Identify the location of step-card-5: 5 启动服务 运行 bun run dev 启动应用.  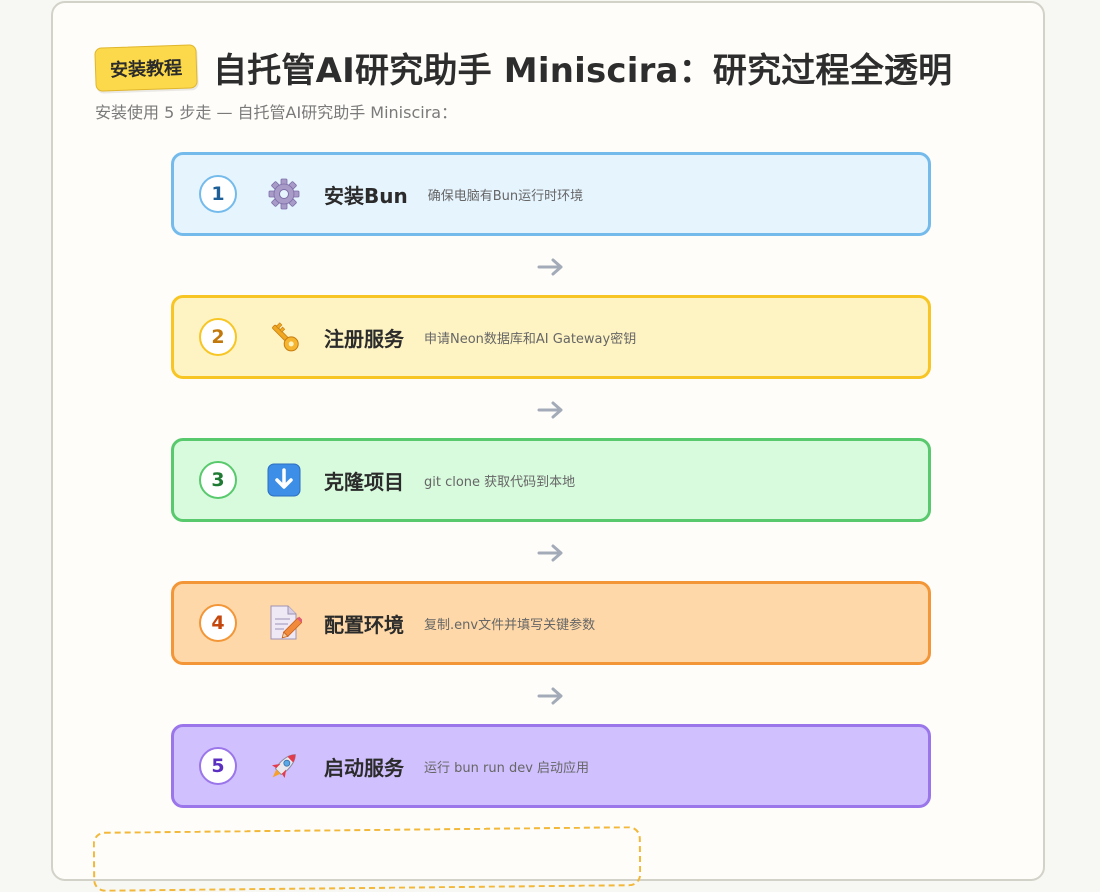
(551, 766).